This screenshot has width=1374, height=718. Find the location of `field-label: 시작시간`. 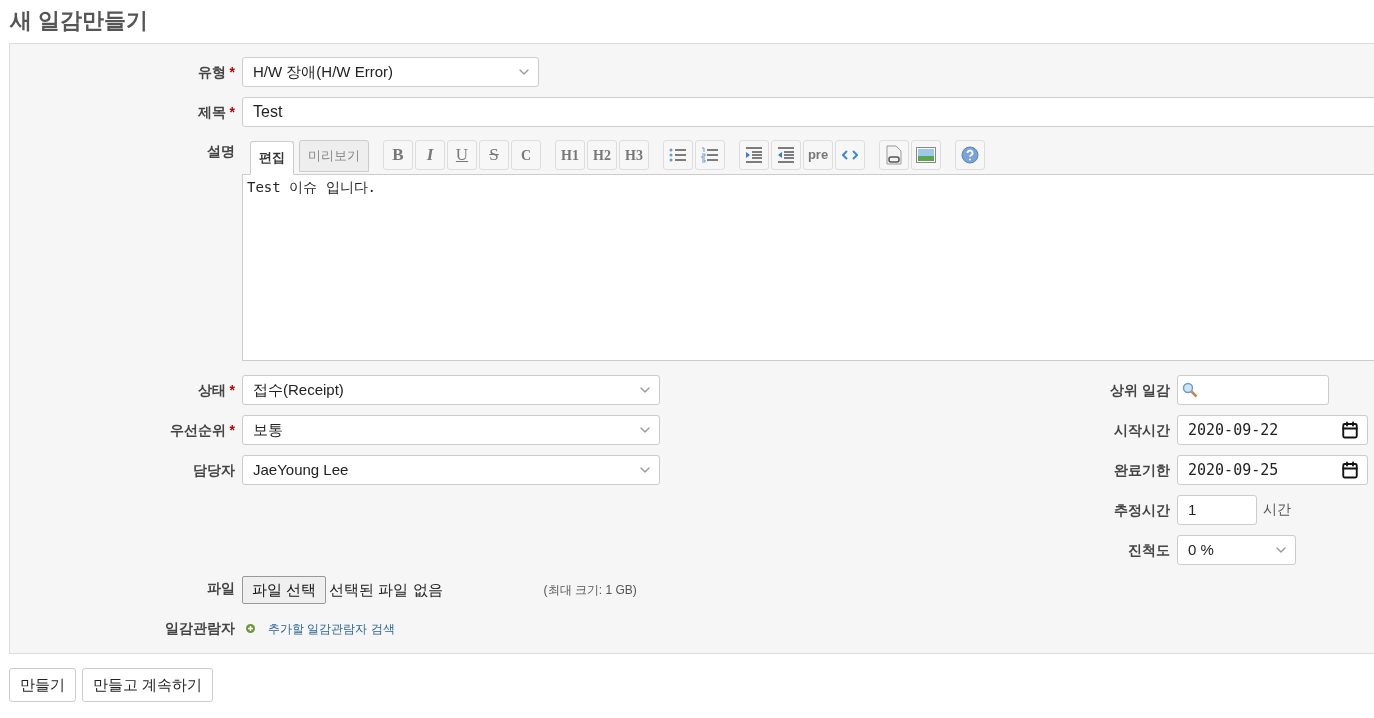

field-label: 시작시간 is located at coordinates (1142, 430).